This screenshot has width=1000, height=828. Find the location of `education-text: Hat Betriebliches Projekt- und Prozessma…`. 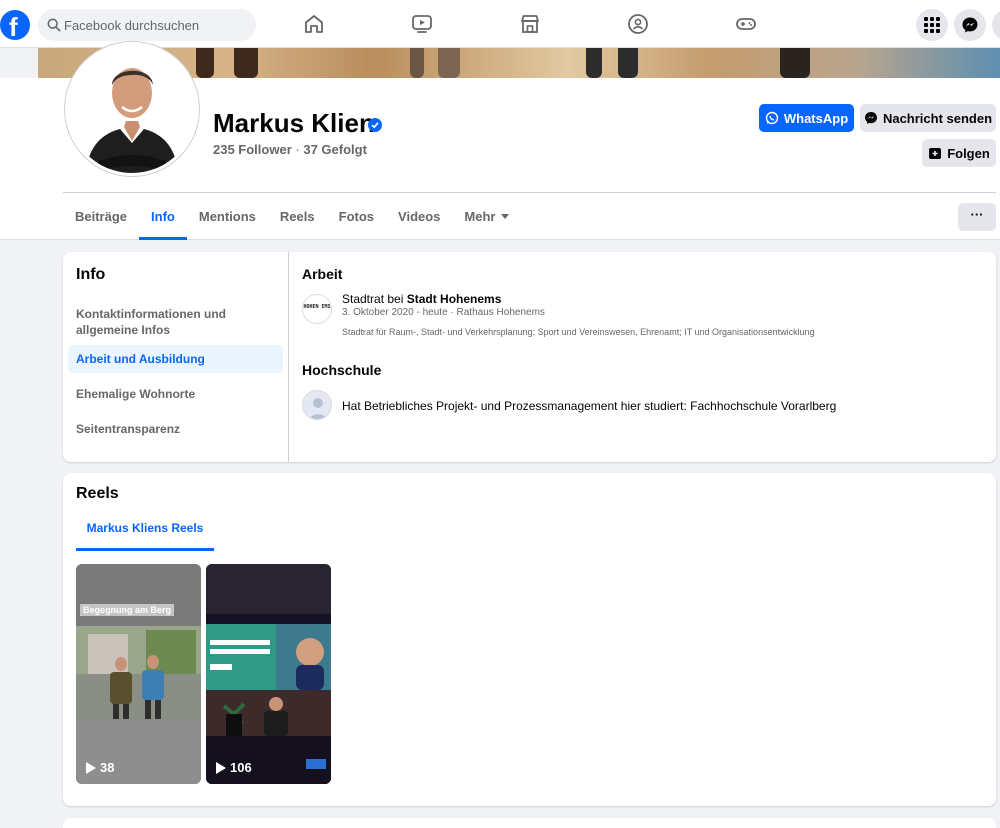

education-text: Hat Betriebliches Projekt- und Prozessma… is located at coordinates (589, 406).